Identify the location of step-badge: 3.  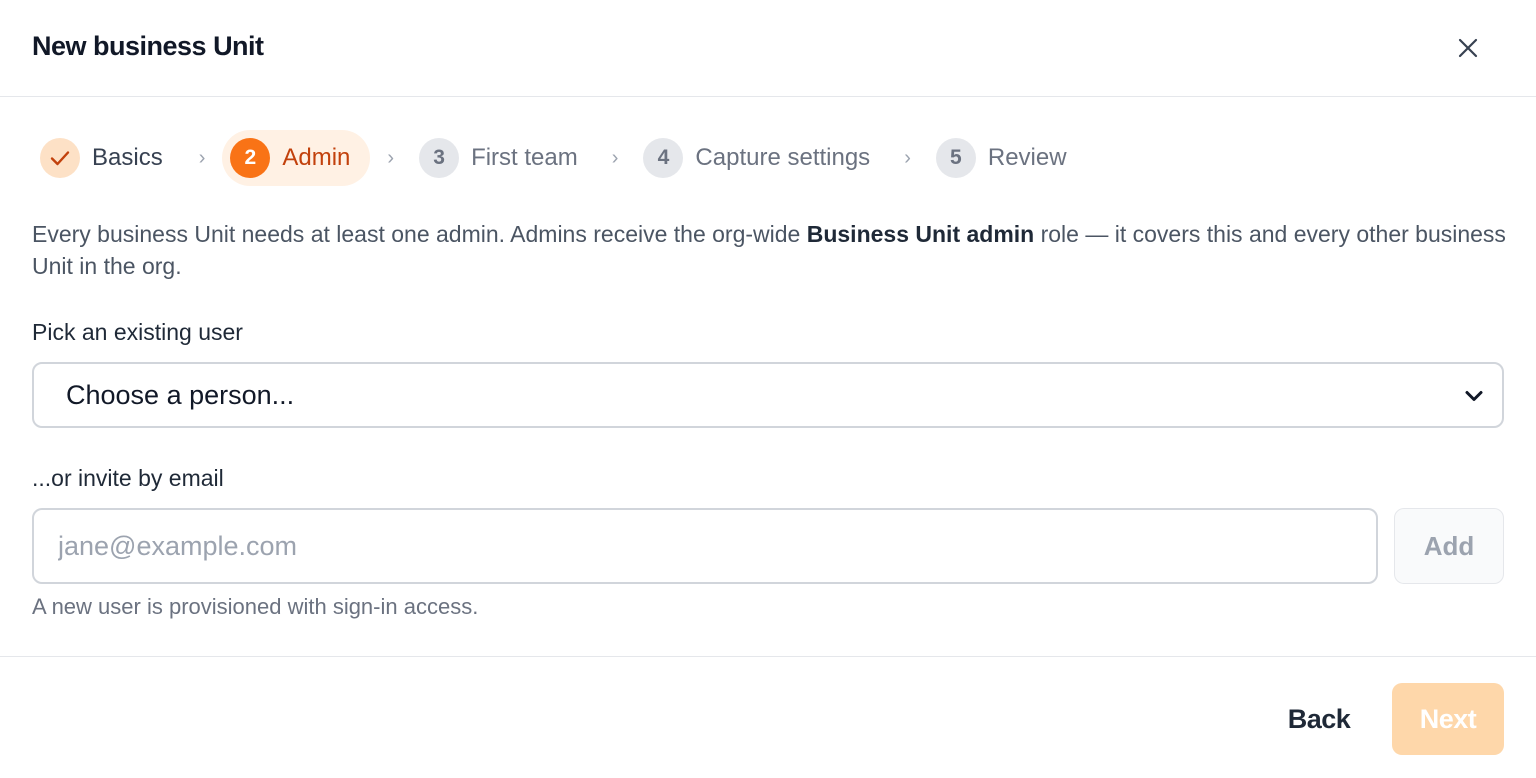
(439, 158).